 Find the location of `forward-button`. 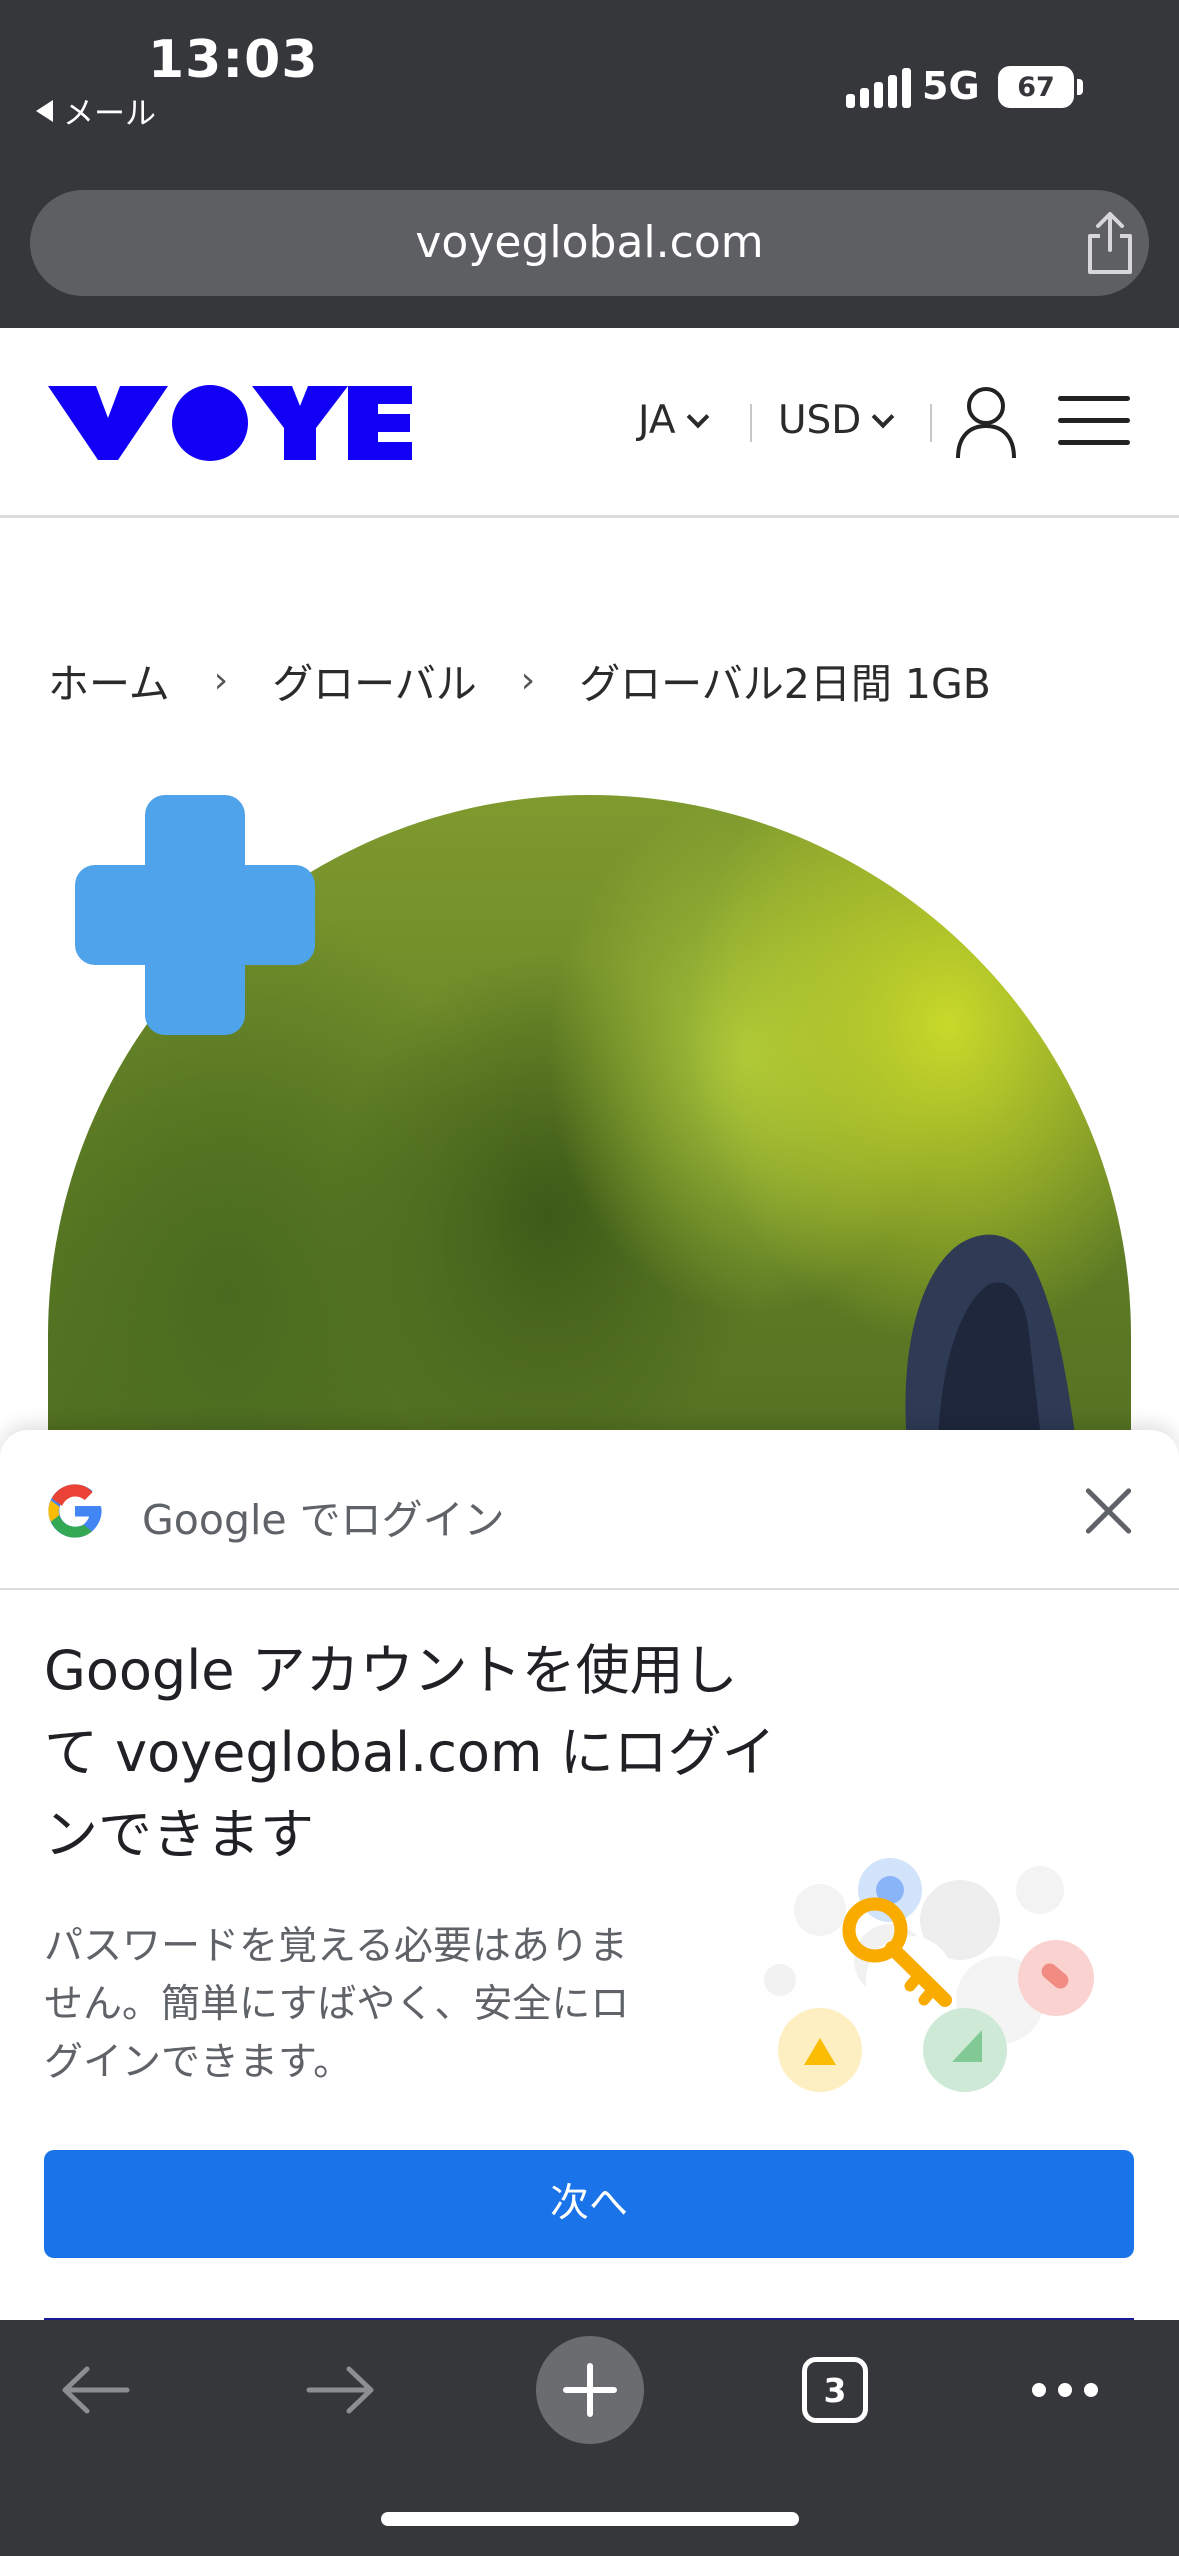

forward-button is located at coordinates (341, 2390).